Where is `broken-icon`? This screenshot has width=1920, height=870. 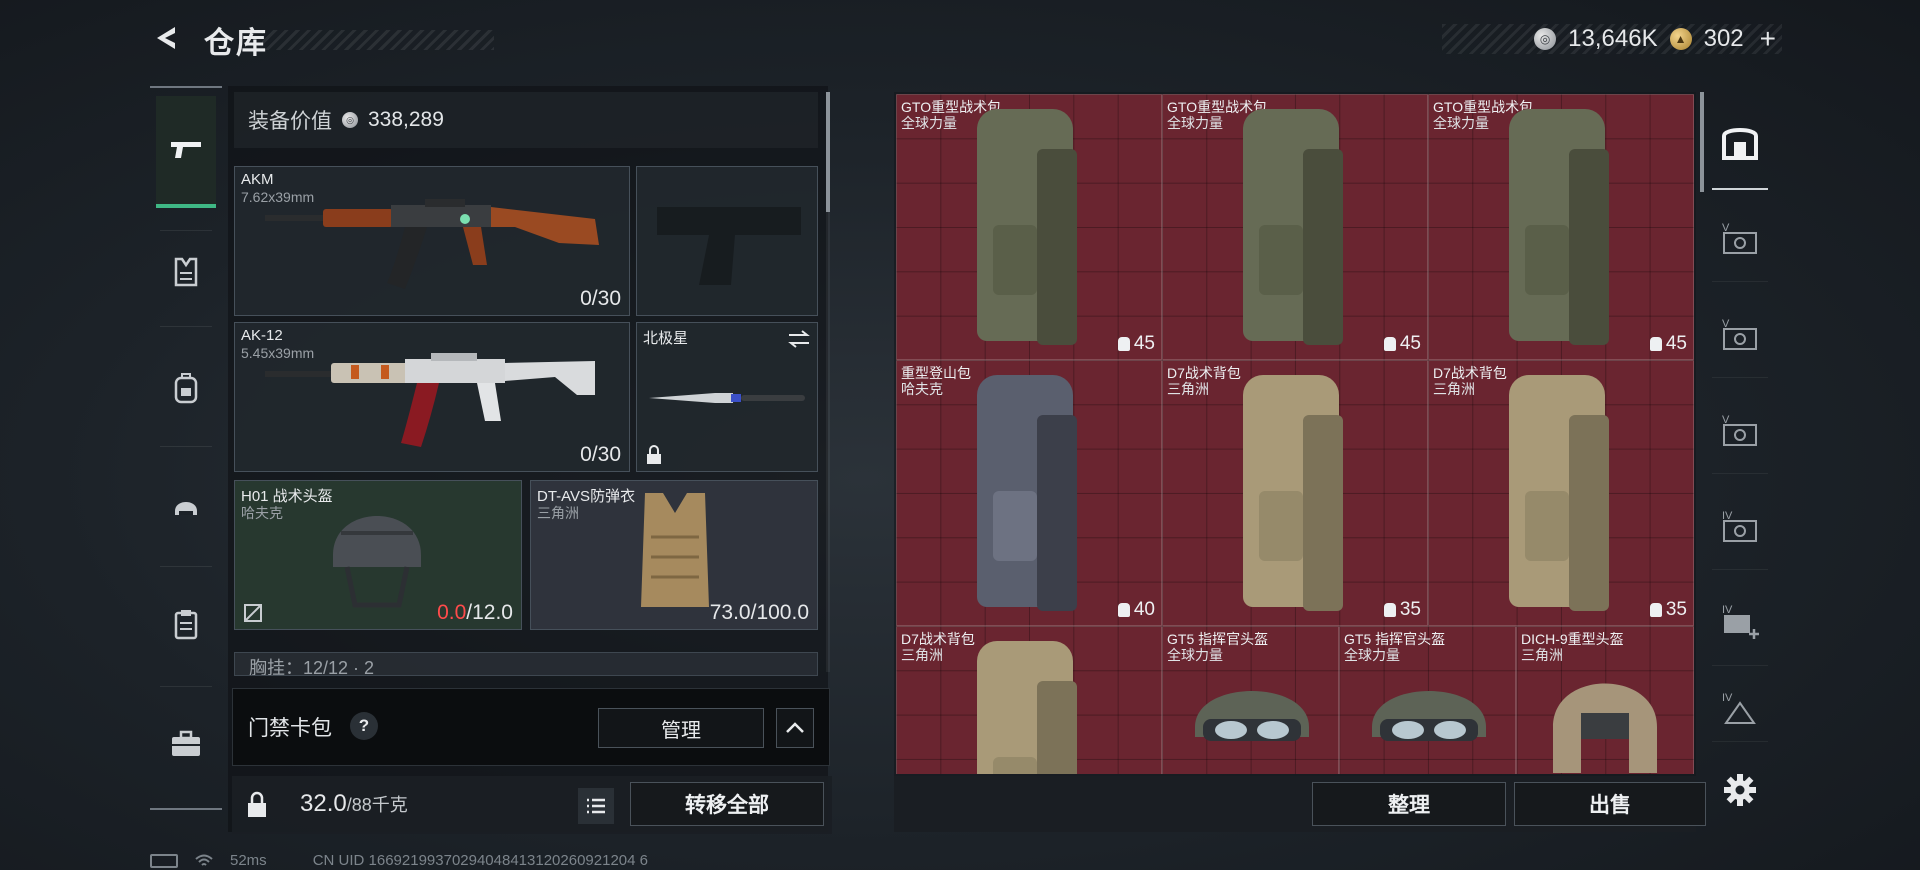
broken-icon is located at coordinates (253, 613).